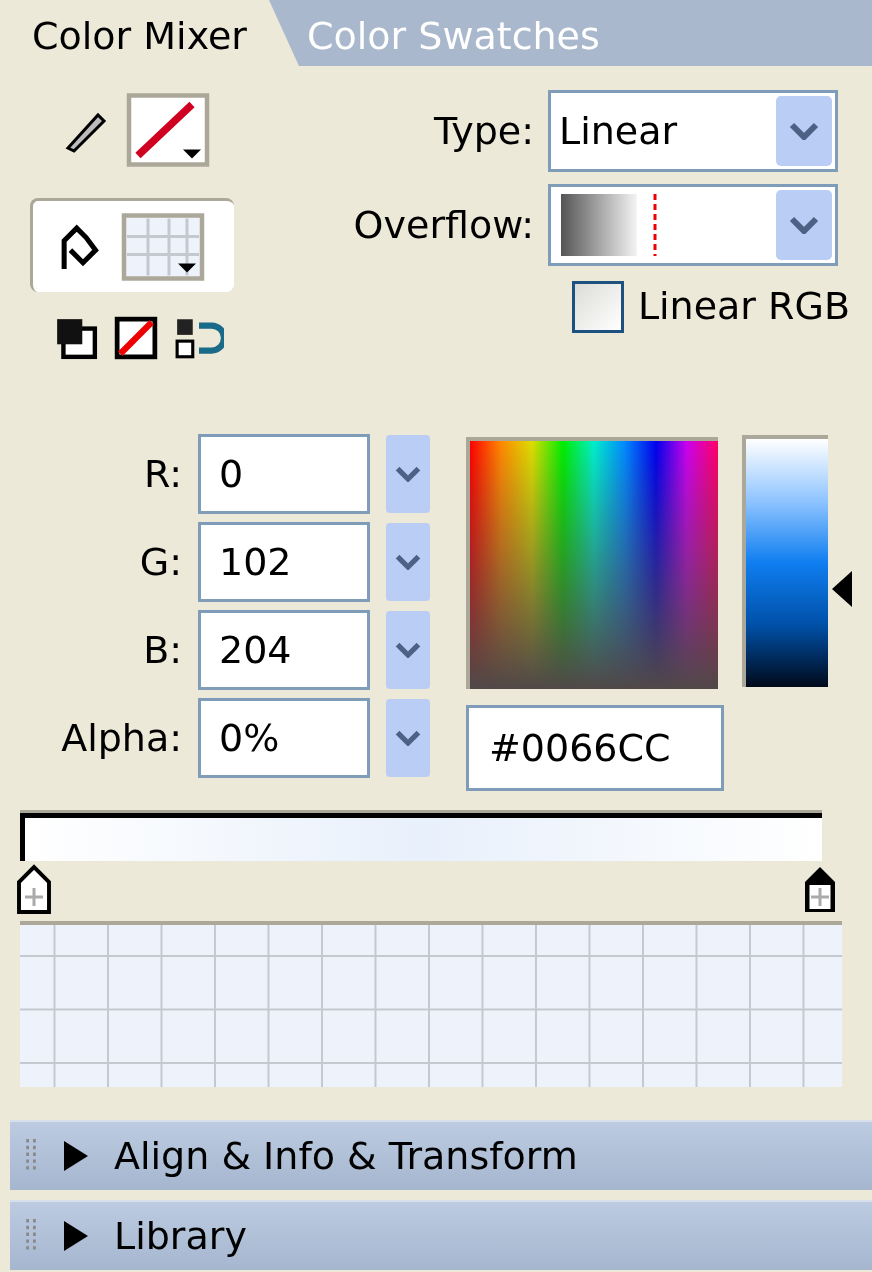 The width and height of the screenshot is (872, 1272). Describe the element at coordinates (421, 837) in the screenshot. I see `gradient-bar` at that location.